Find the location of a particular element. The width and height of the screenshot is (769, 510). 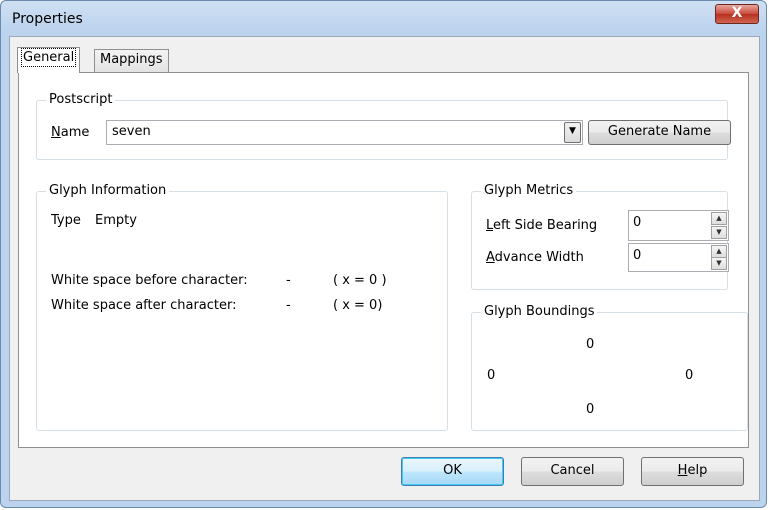

cancel-button: Cancel is located at coordinates (572, 471).